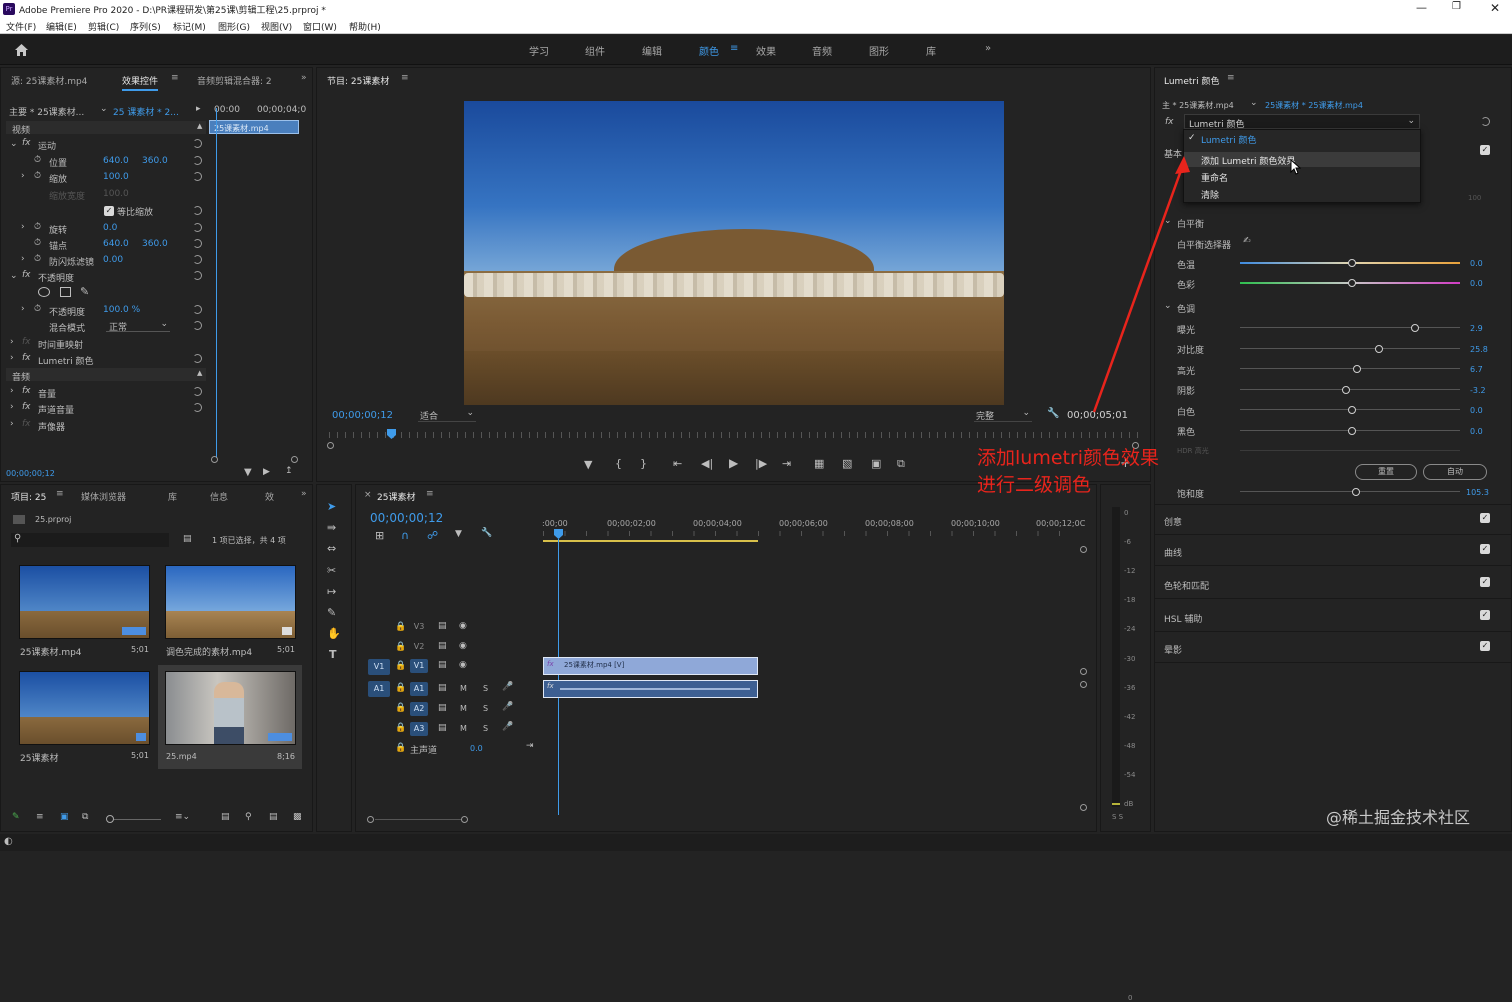 The image size is (1512, 1002). I want to click on video-frame, so click(734, 253).